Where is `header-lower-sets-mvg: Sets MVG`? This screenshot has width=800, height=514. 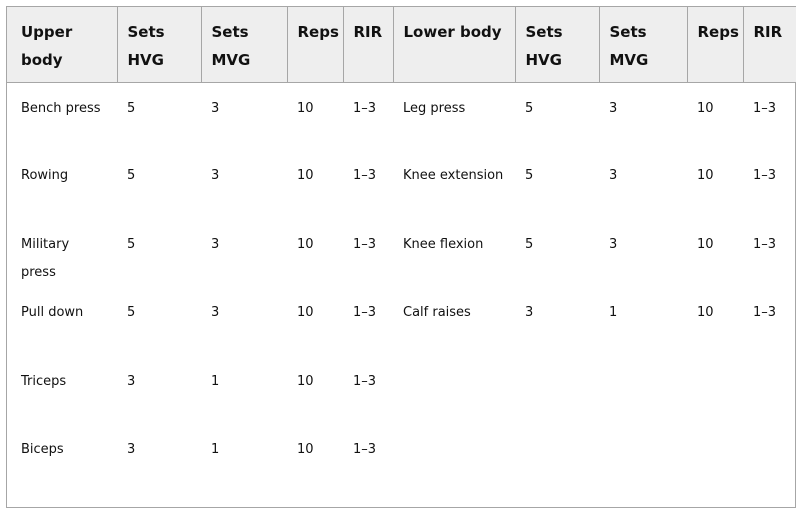 header-lower-sets-mvg: Sets MVG is located at coordinates (643, 45).